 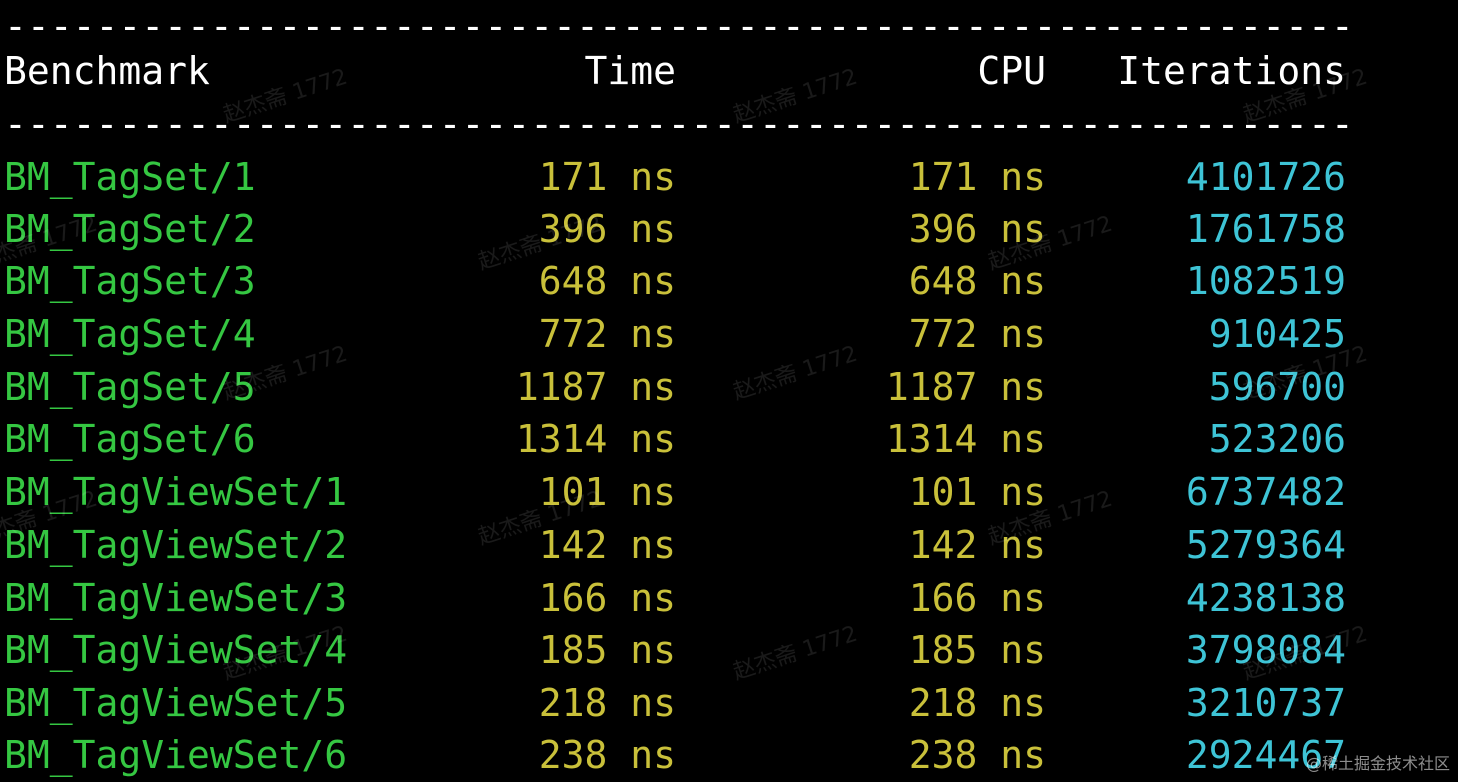 I want to click on row-time: 185 ns, so click(x=607, y=650).